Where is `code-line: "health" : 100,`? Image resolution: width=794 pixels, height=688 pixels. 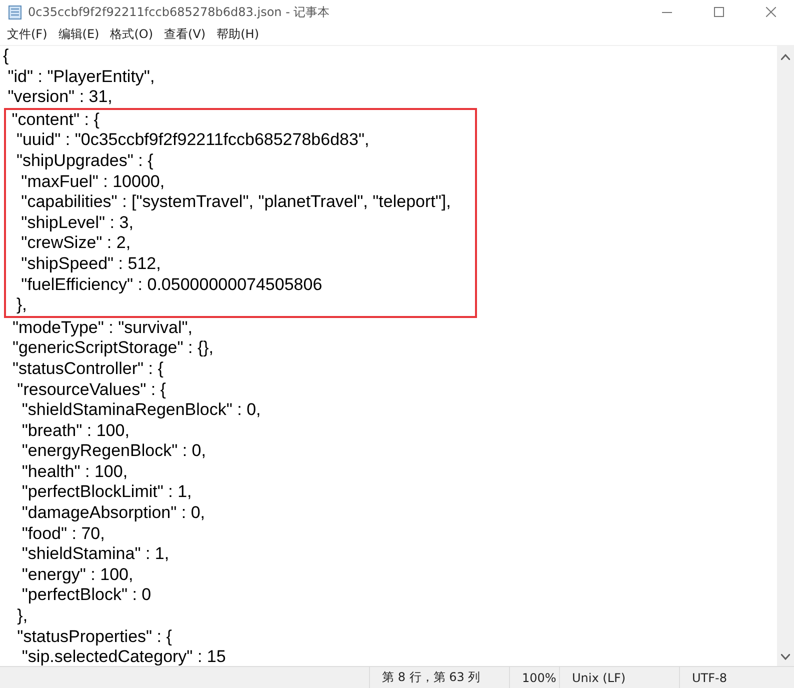 code-line: "health" : 100, is located at coordinates (74, 472).